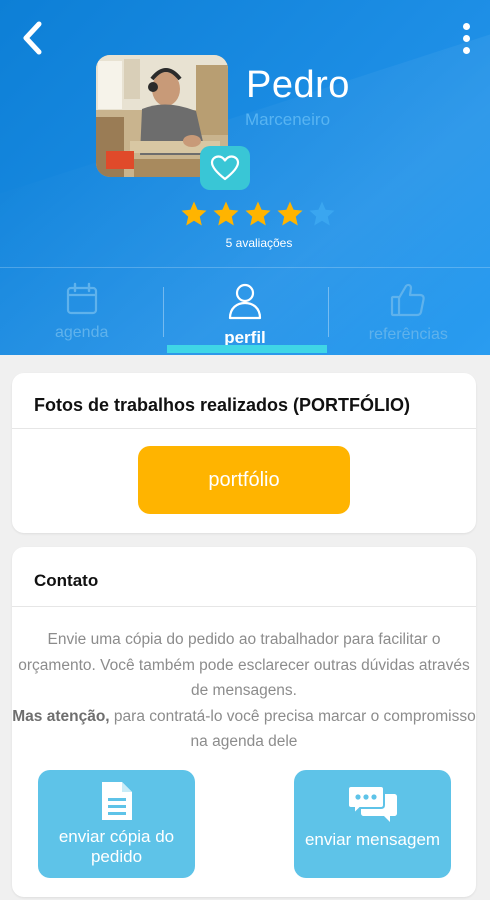  What do you see at coordinates (116, 801) in the screenshot?
I see `document-icon` at bounding box center [116, 801].